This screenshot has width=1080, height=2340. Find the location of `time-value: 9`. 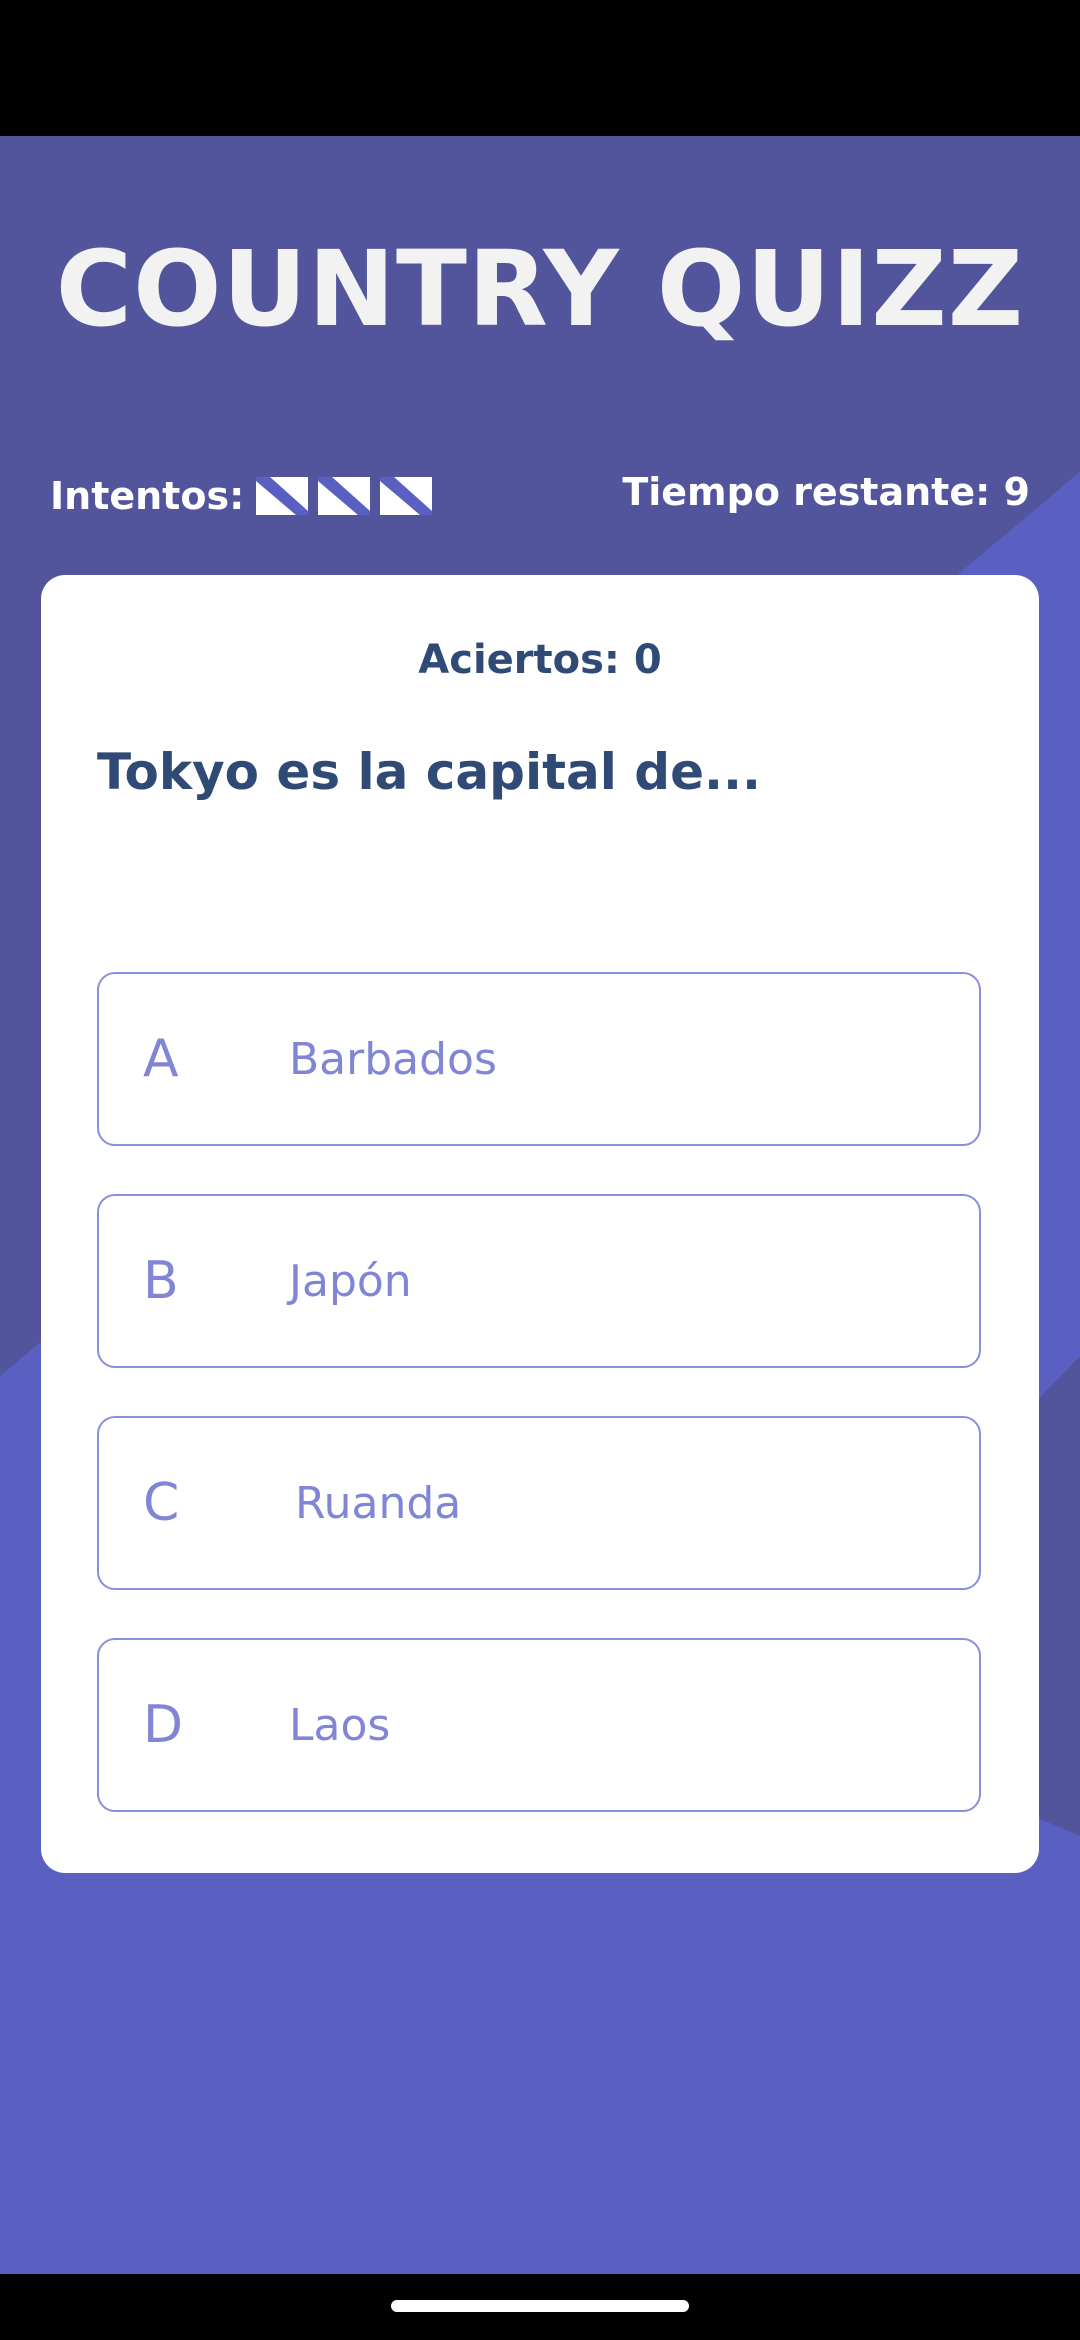

time-value: 9 is located at coordinates (1016, 492).